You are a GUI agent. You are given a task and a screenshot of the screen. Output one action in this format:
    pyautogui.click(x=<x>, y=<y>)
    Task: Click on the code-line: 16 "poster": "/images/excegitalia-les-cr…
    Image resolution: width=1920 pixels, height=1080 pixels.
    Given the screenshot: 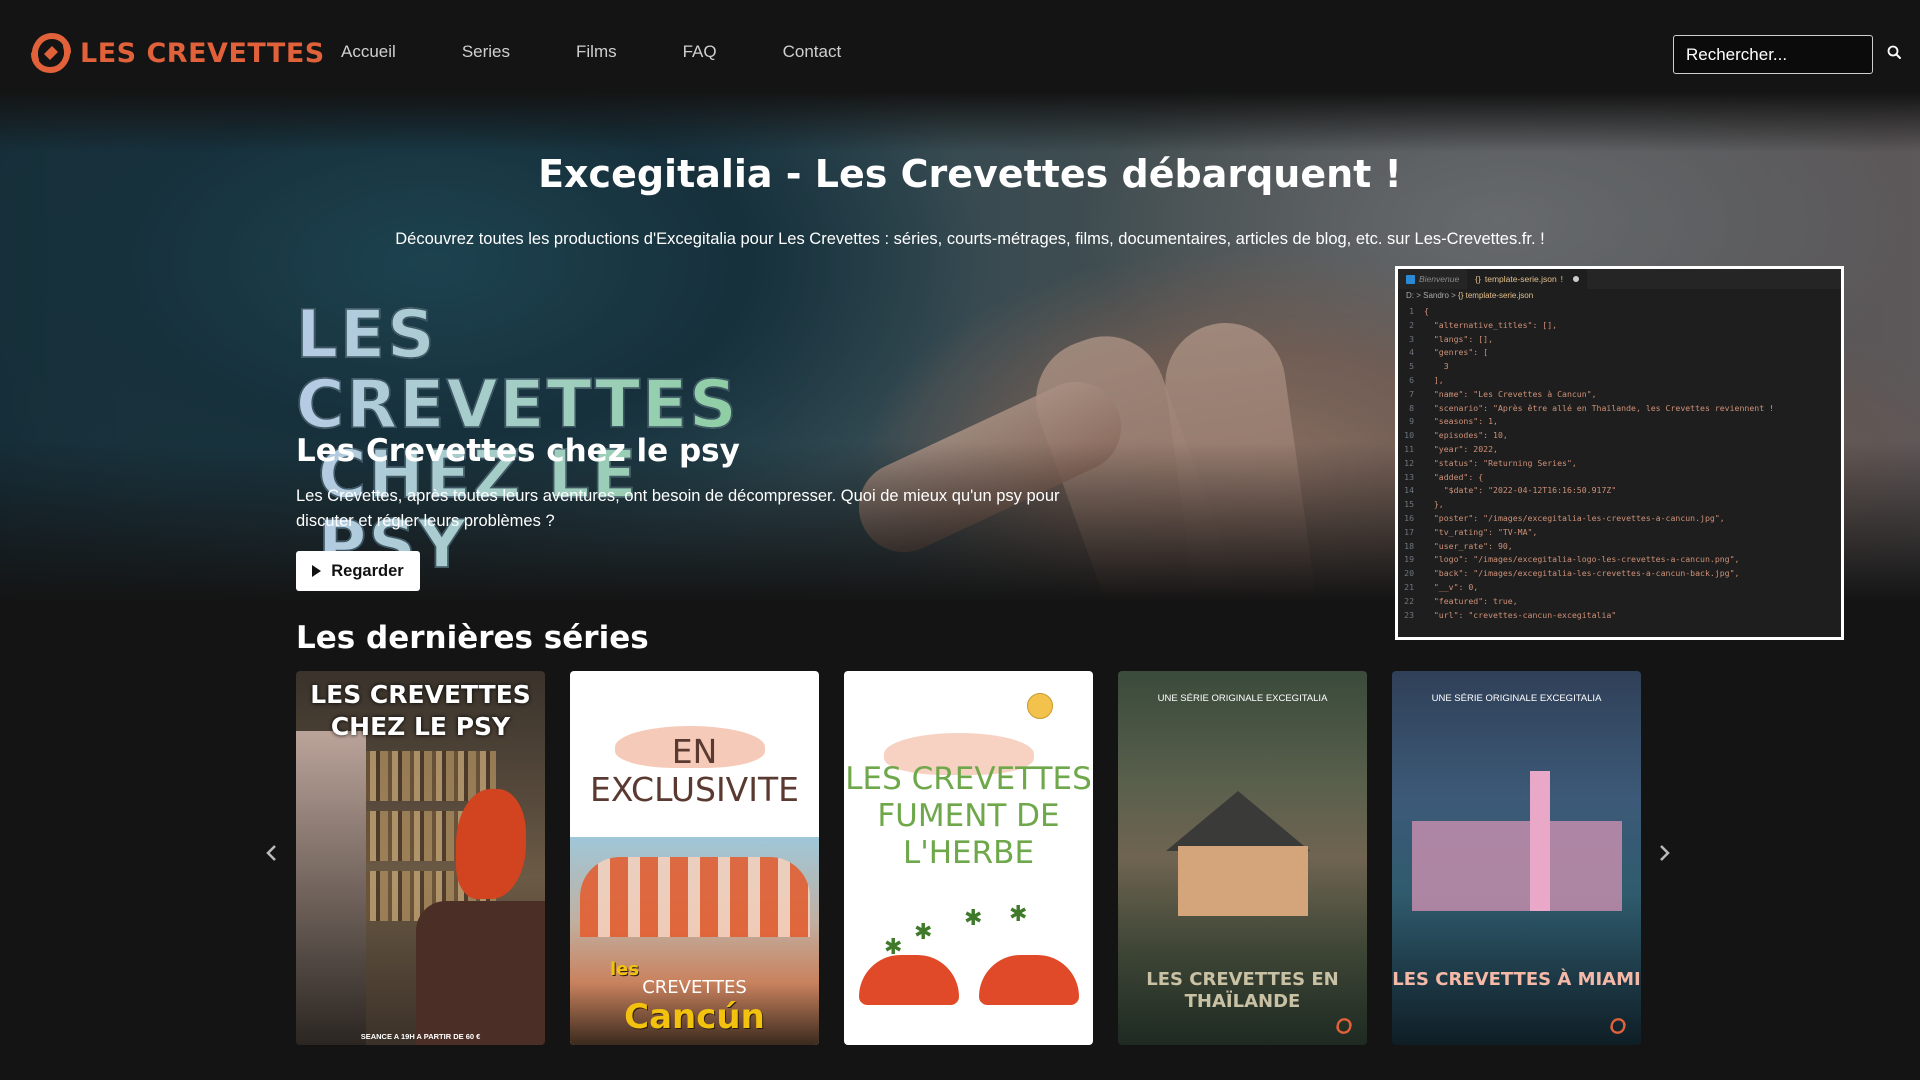 What is the action you would take?
    pyautogui.click(x=1619, y=519)
    